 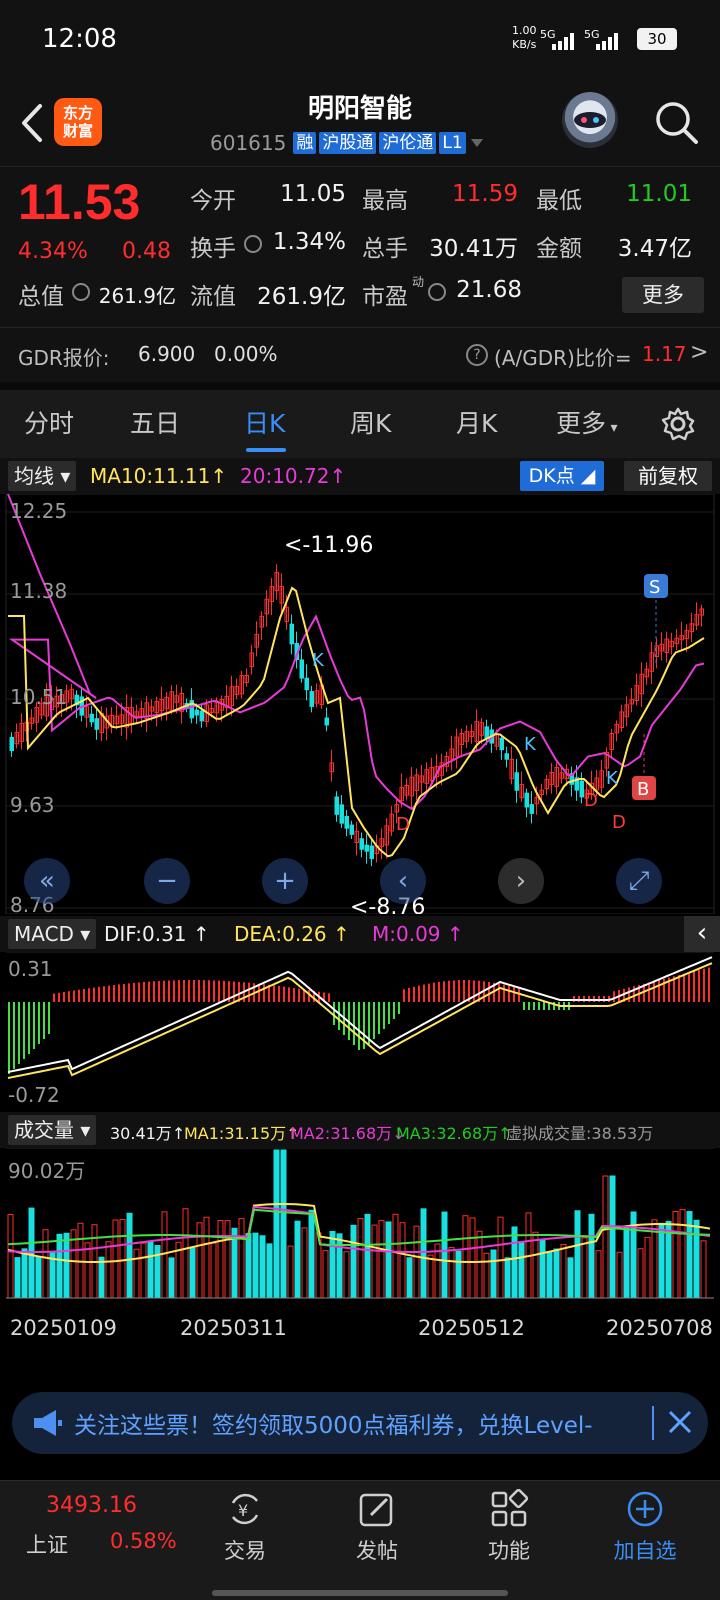 I want to click on scroll-left-button: ‹, so click(x=403, y=881).